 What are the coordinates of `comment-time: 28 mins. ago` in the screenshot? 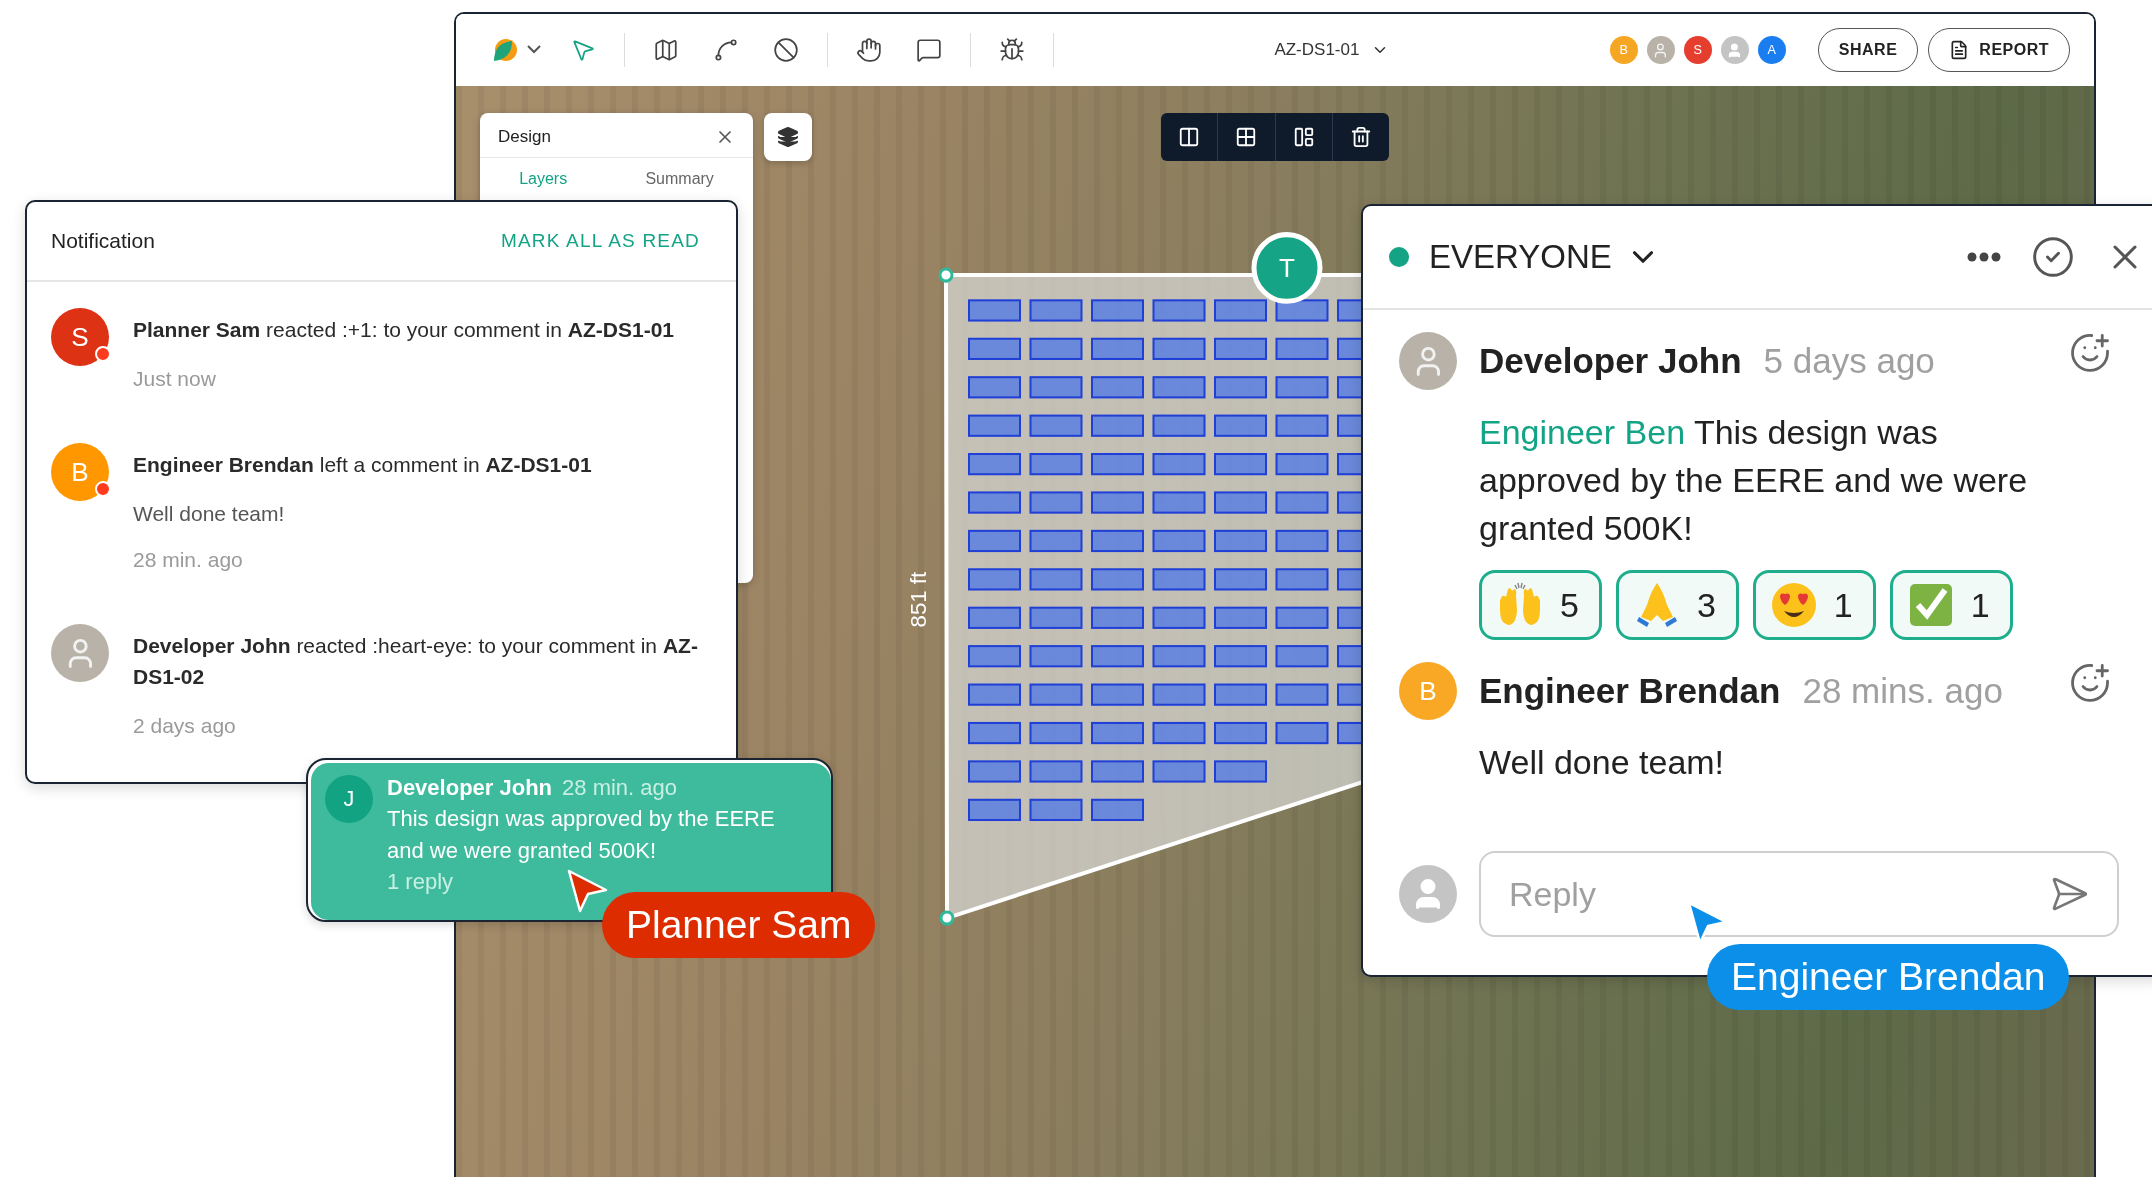 It's located at (1902, 691).